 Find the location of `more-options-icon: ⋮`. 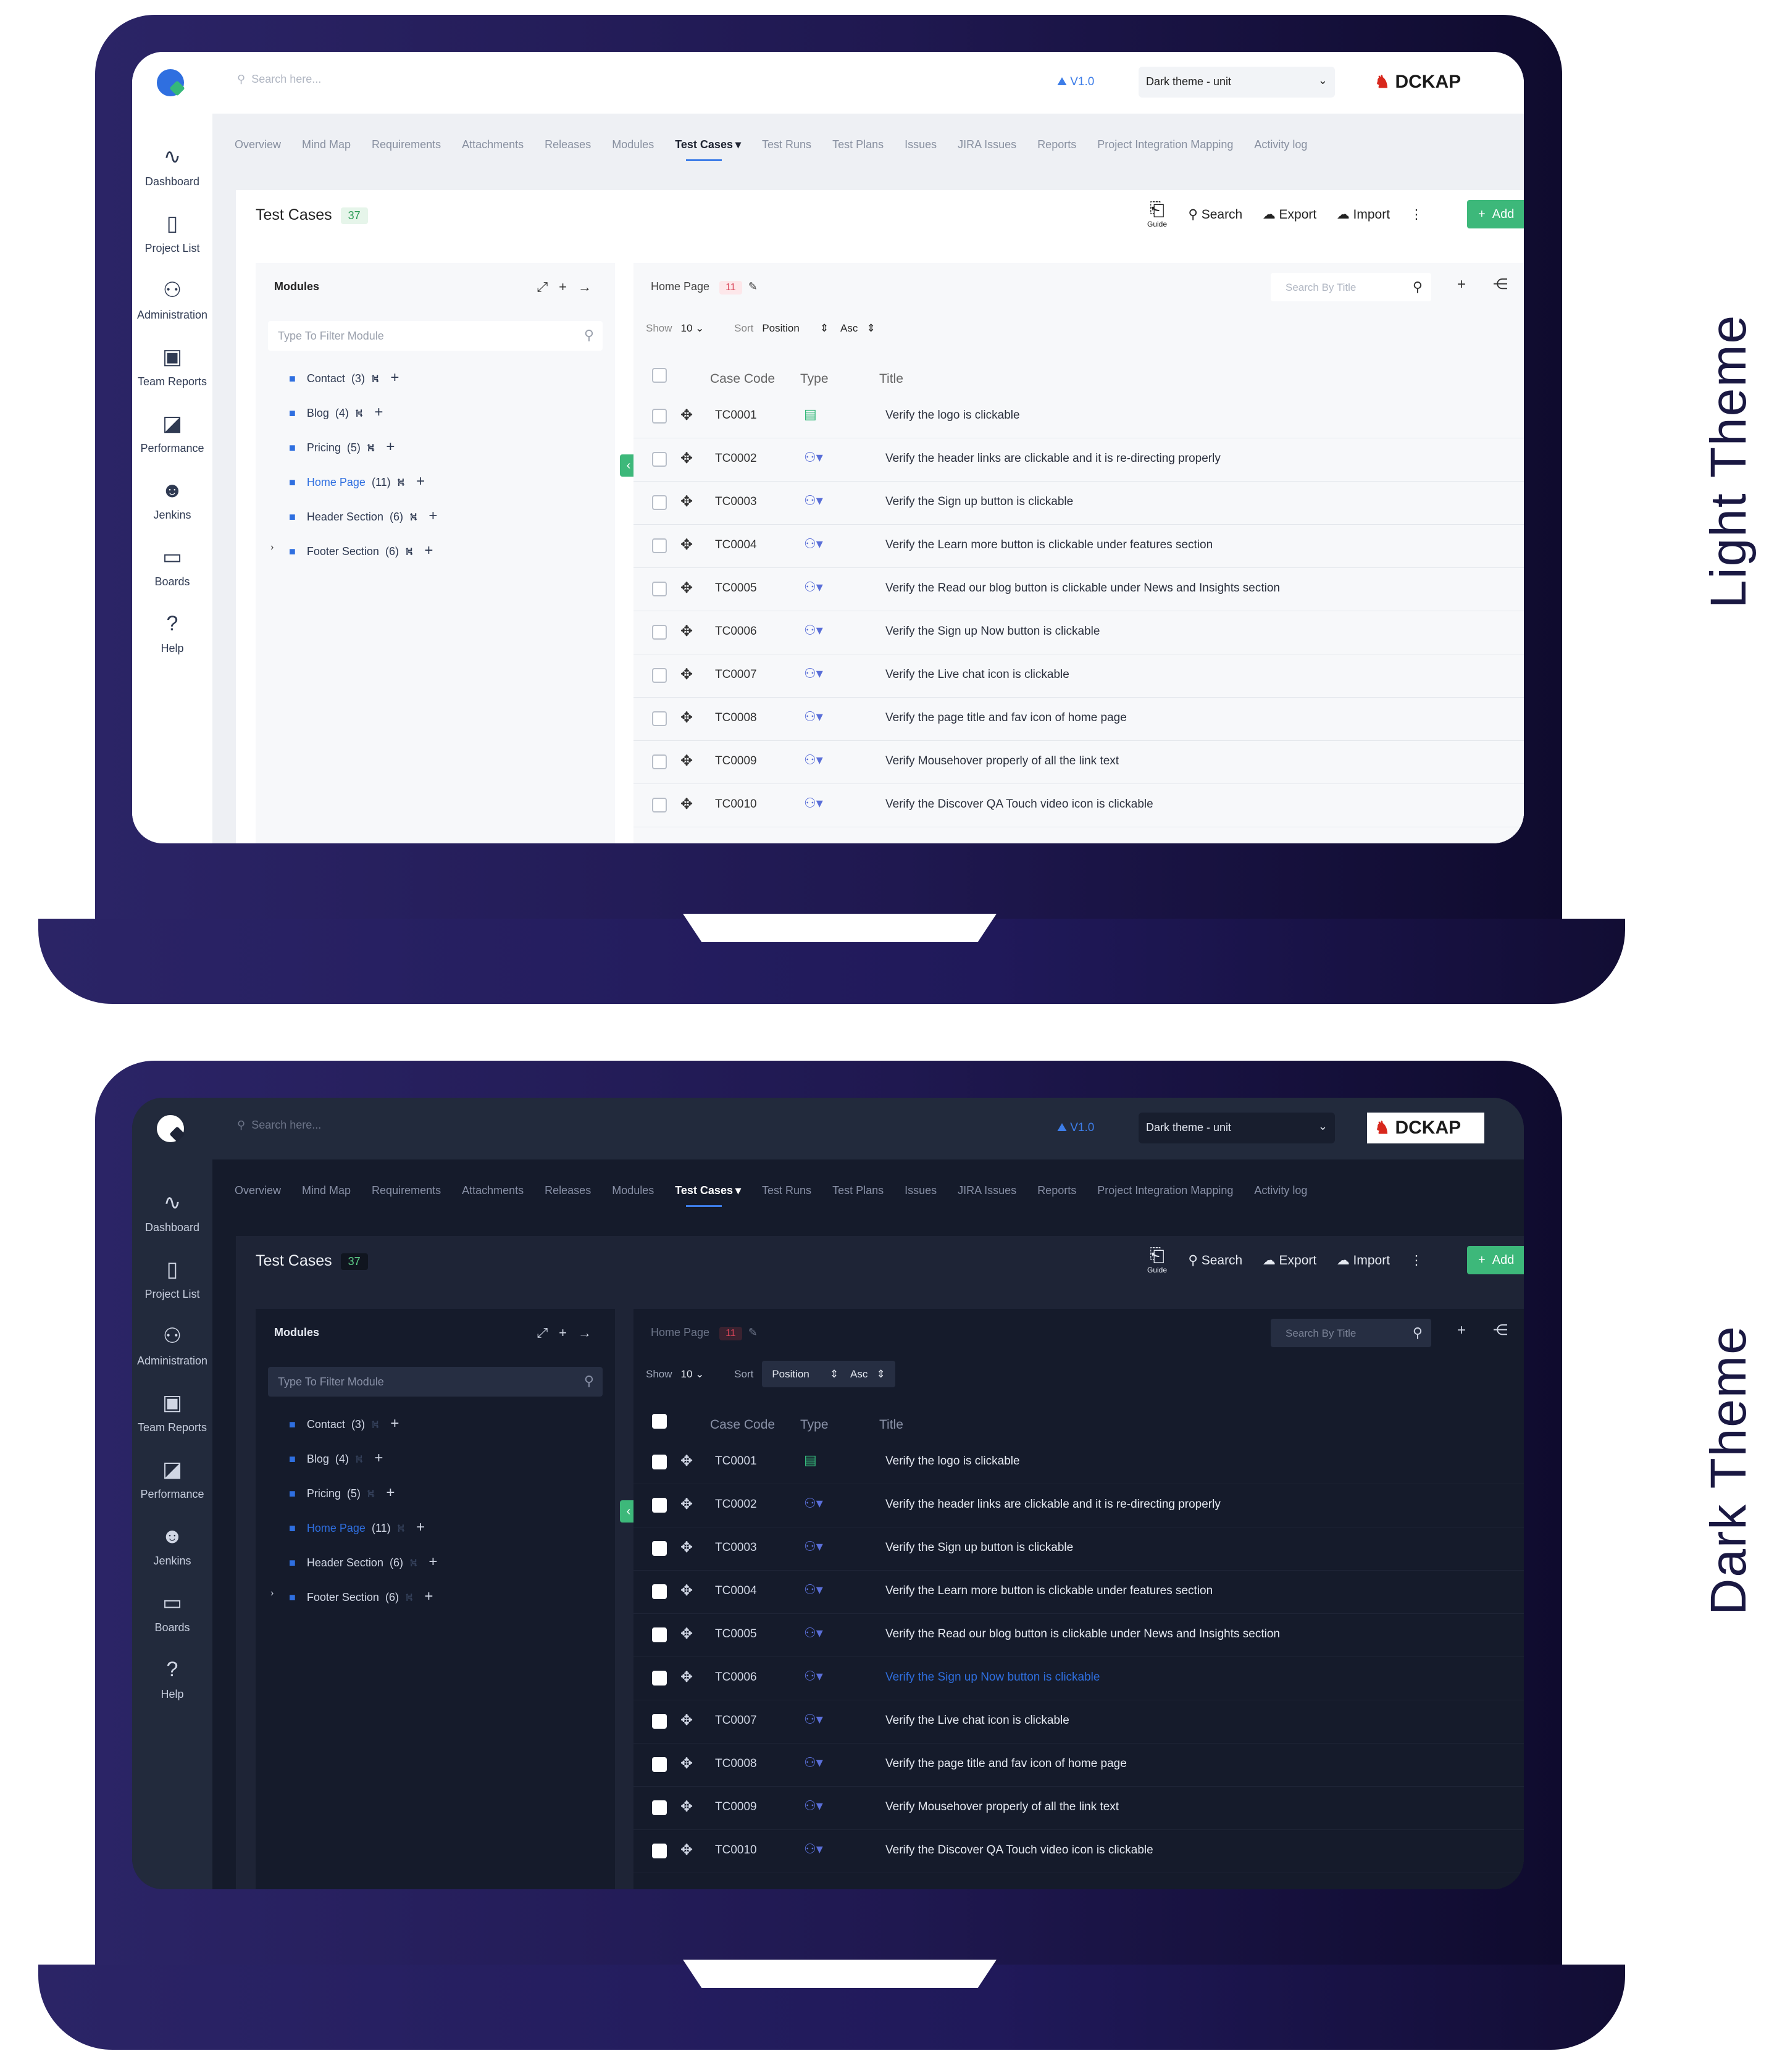

more-options-icon: ⋮ is located at coordinates (1416, 1260).